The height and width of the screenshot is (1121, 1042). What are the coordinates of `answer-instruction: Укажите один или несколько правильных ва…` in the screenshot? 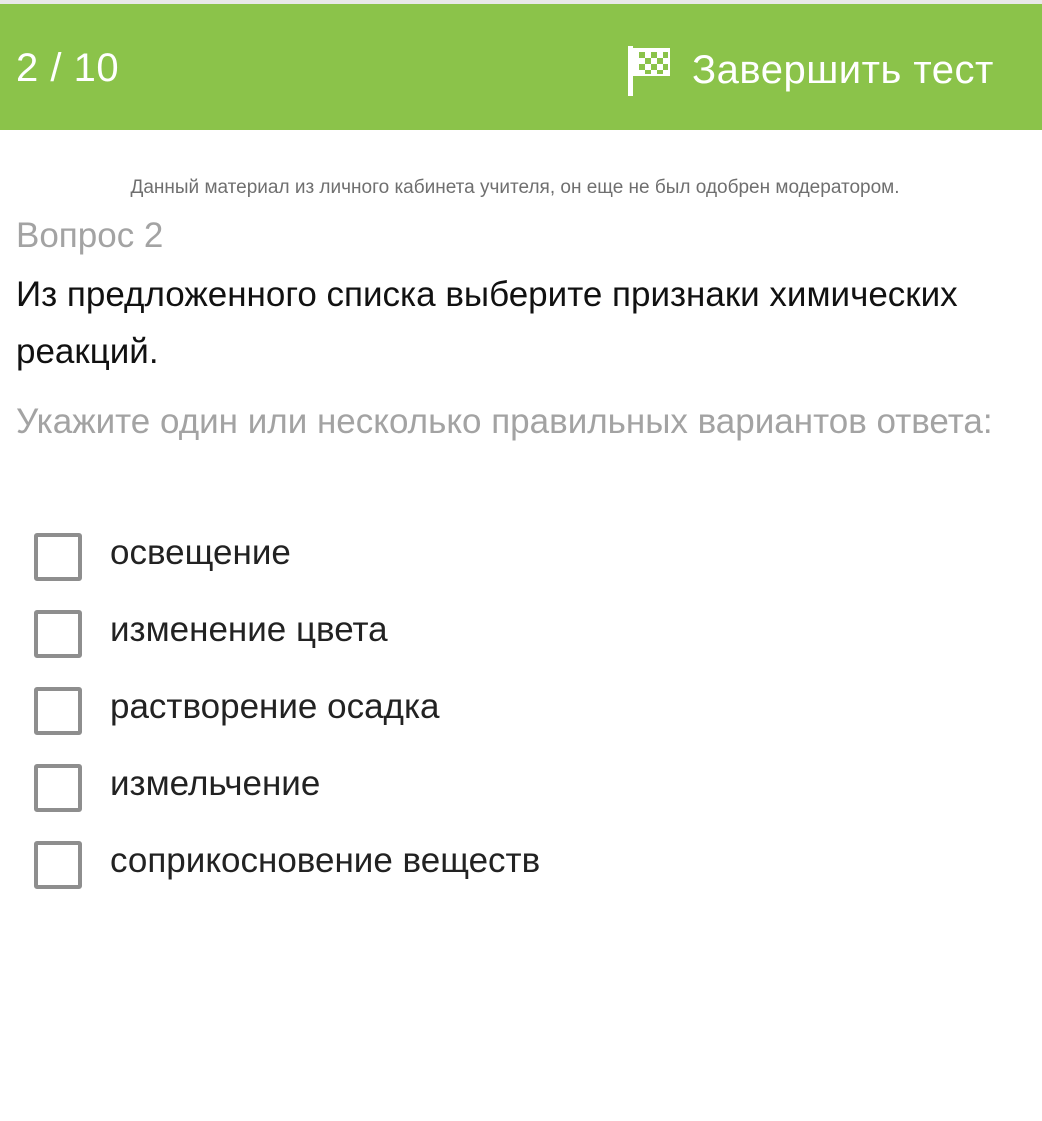 It's located at (504, 421).